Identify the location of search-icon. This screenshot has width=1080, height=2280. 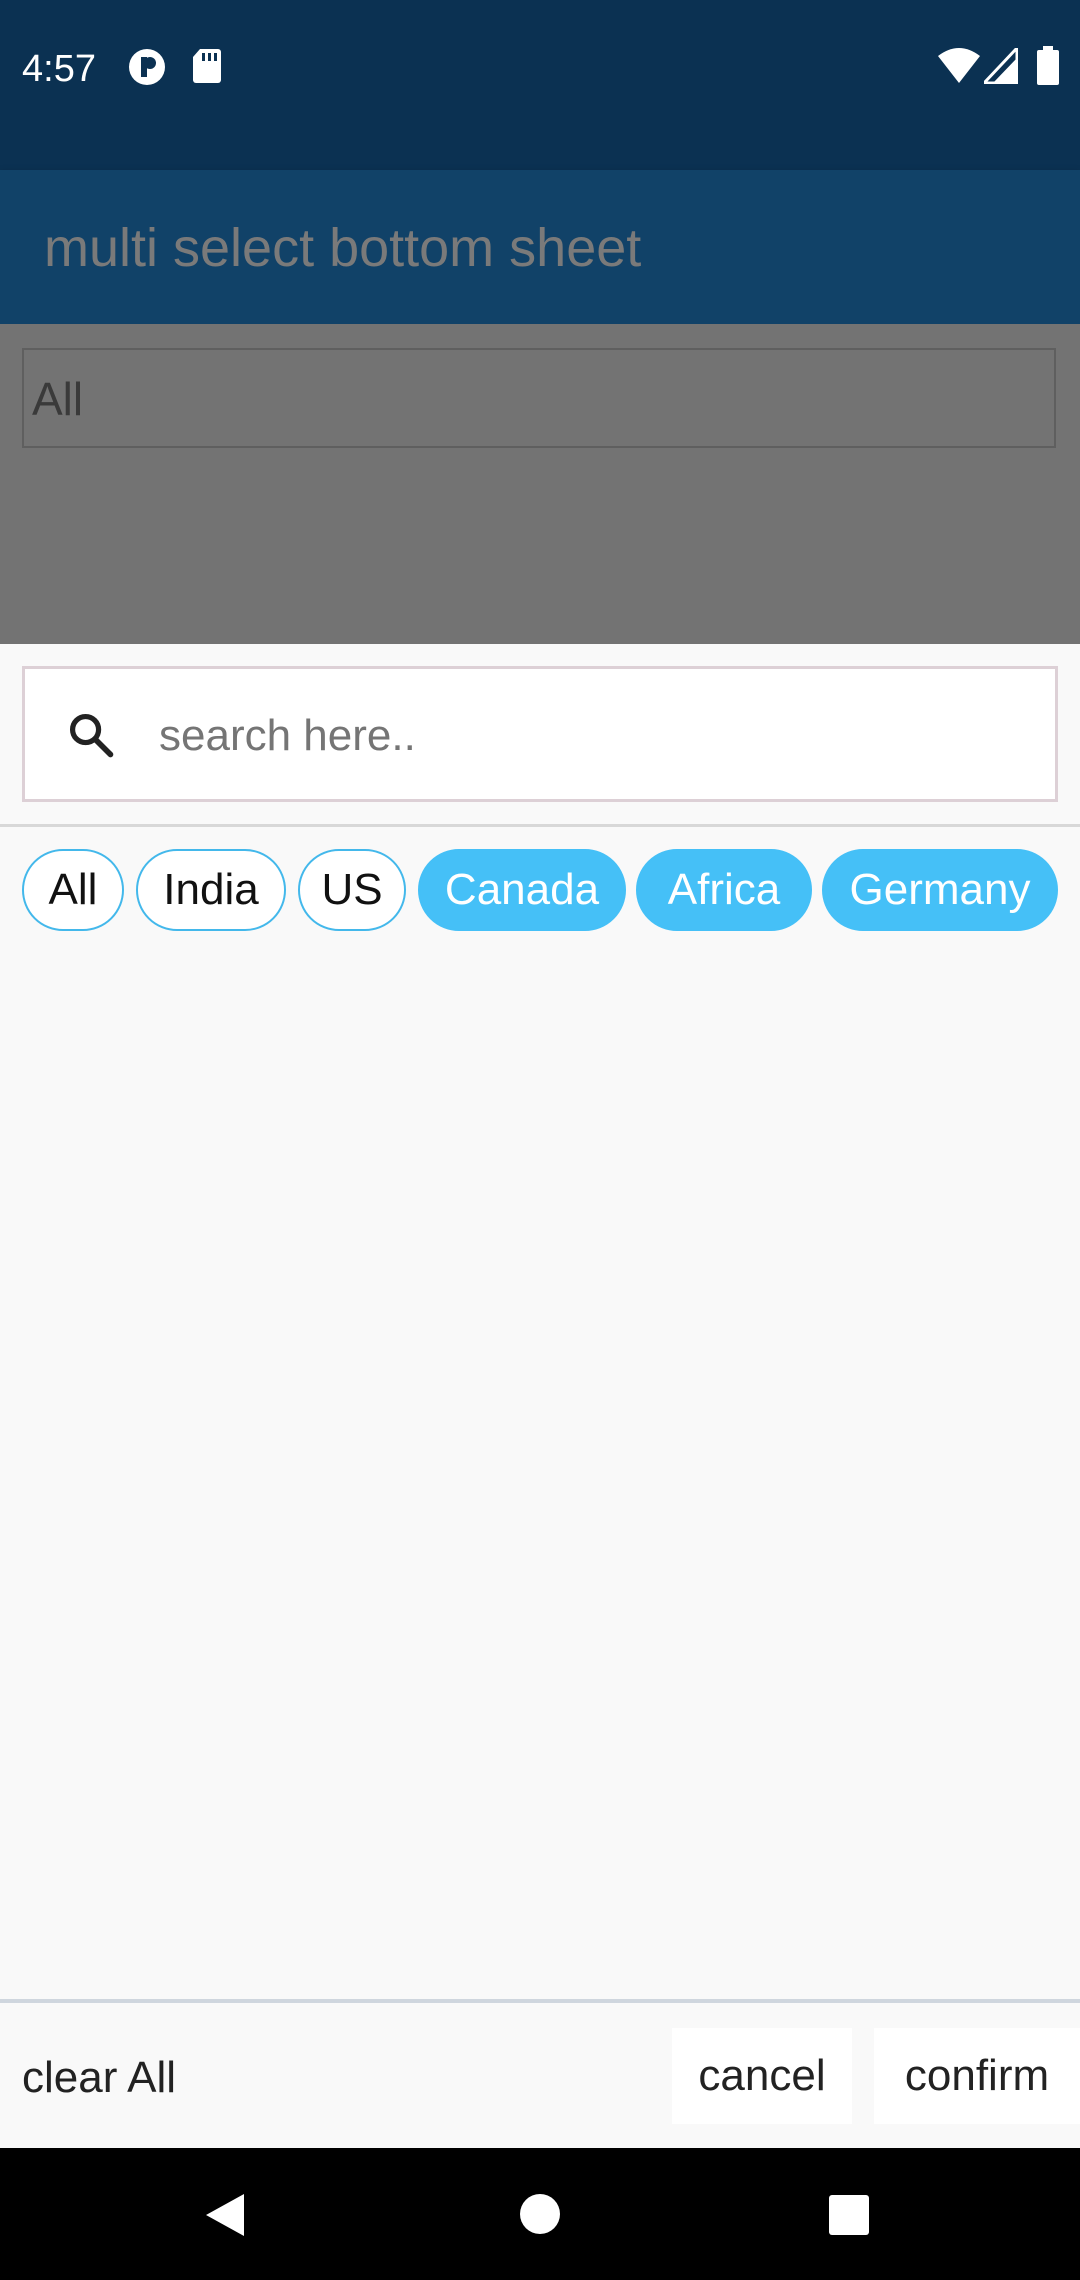
(91, 735).